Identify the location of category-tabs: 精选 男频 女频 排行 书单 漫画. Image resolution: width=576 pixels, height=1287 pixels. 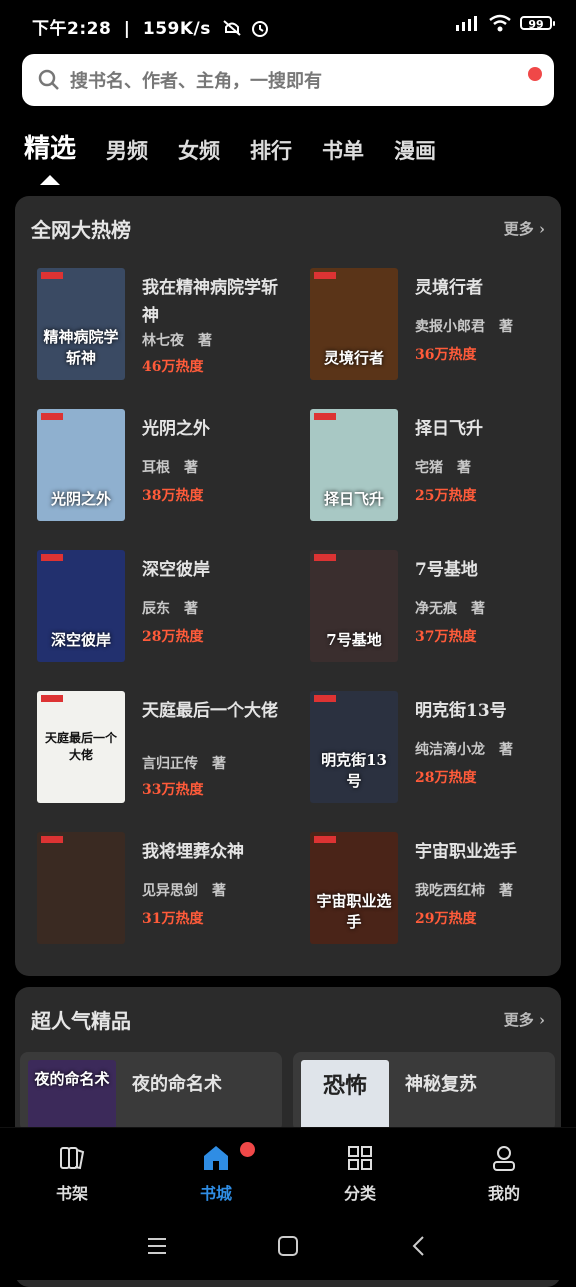
(245, 156).